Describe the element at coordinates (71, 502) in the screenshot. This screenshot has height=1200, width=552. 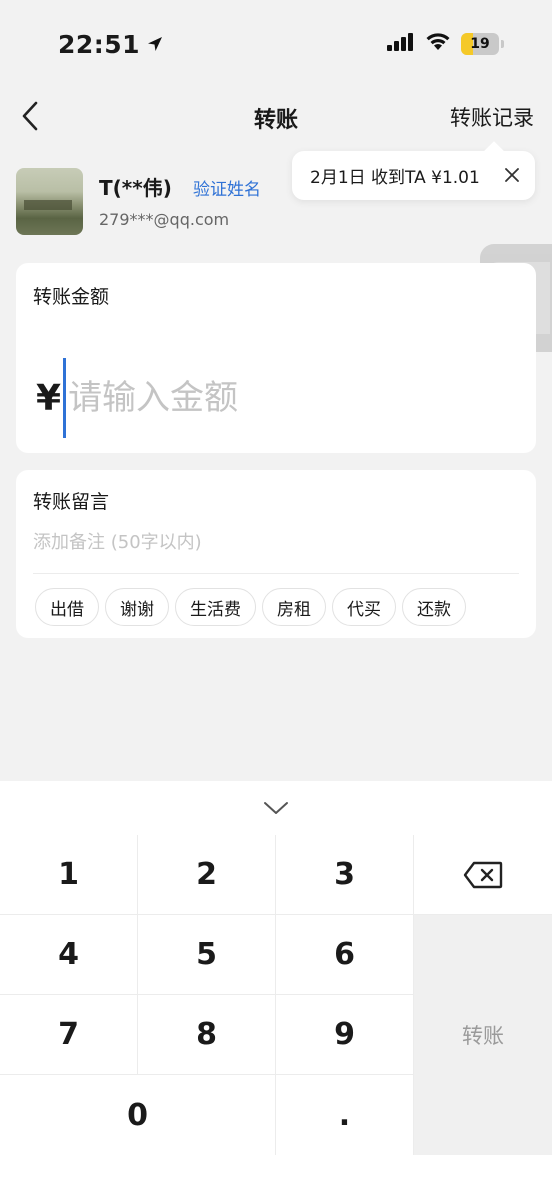
I see `message-label: 转账留言` at that location.